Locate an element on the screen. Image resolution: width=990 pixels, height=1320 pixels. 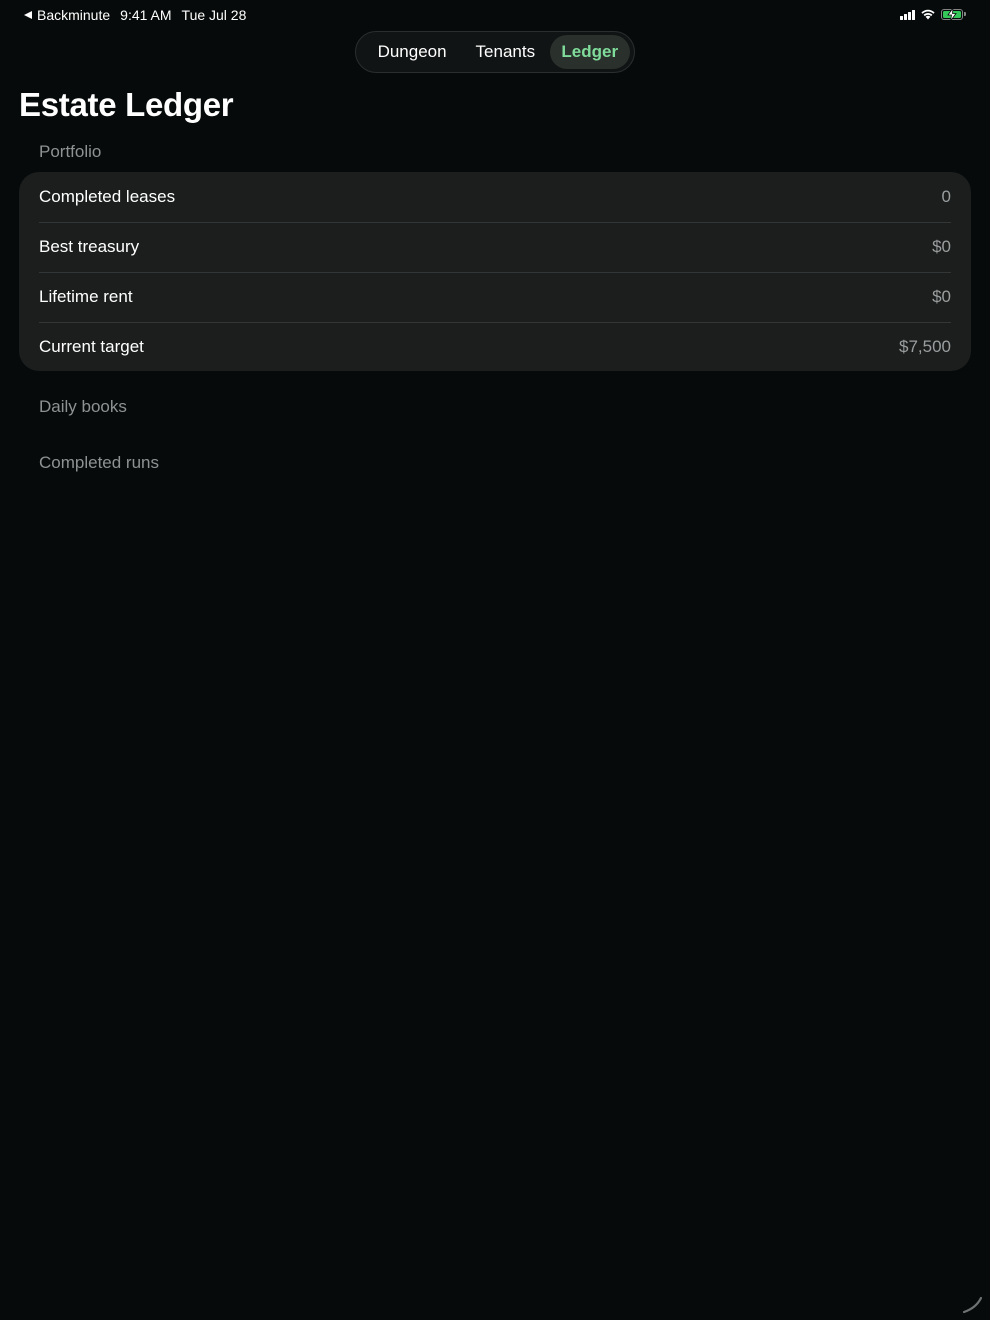
tab-ledger: Ledger is located at coordinates (589, 52).